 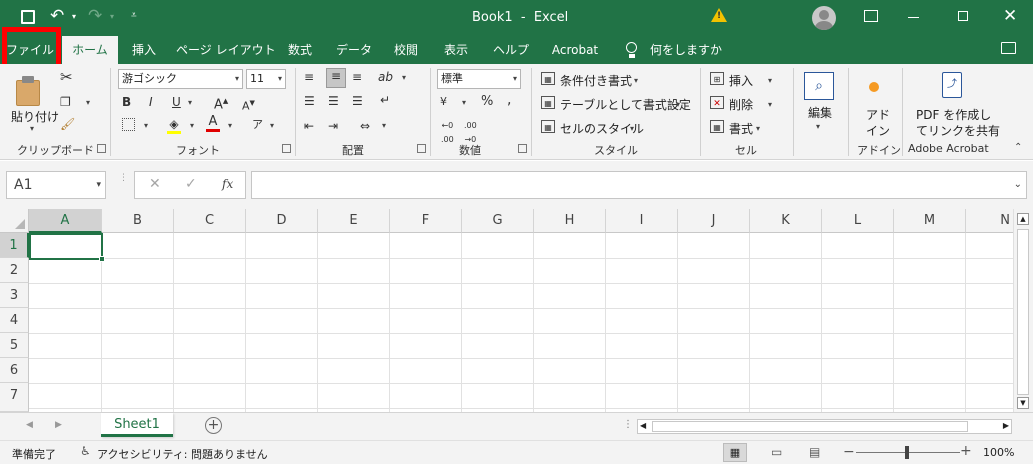 What do you see at coordinates (67, 124) in the screenshot?
I see `format-painter-icon: 🖌` at bounding box center [67, 124].